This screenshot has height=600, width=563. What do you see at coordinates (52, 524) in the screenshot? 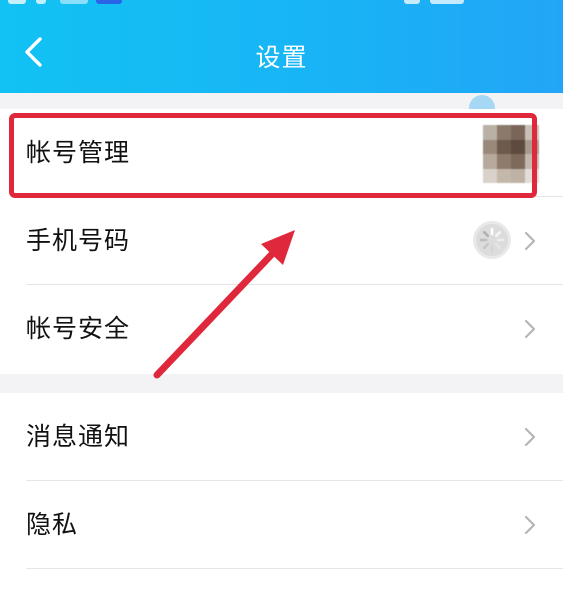
I see `settings-item-label: 隐私` at bounding box center [52, 524].